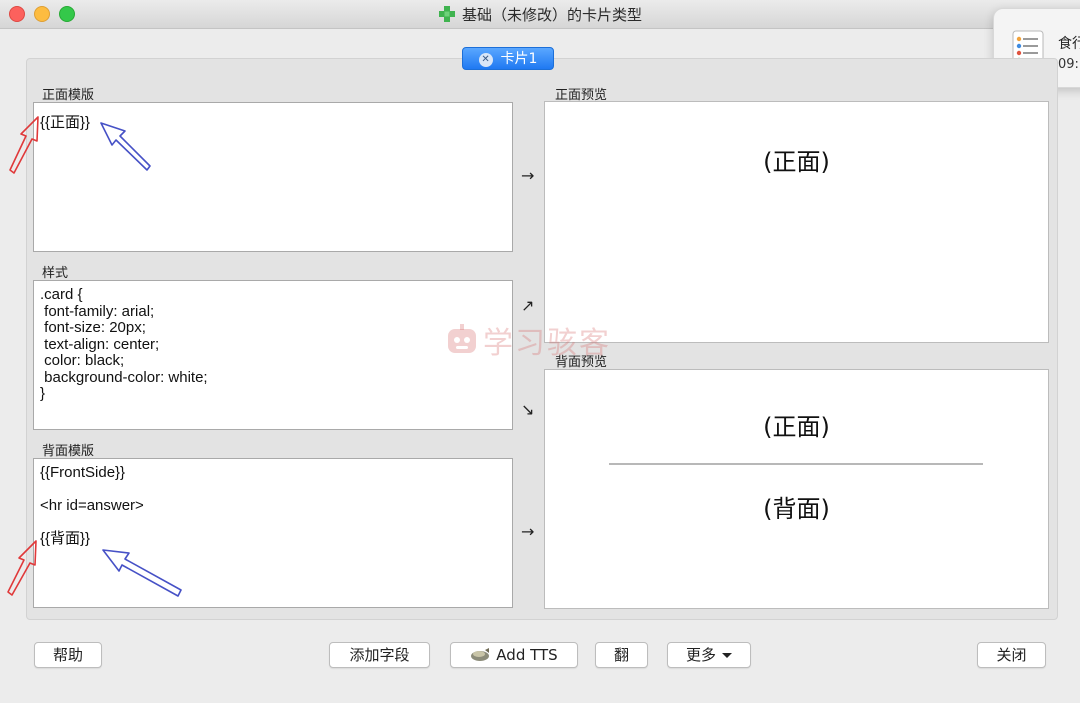 The height and width of the screenshot is (703, 1080). I want to click on style-down-arrow: ↘, so click(528, 409).